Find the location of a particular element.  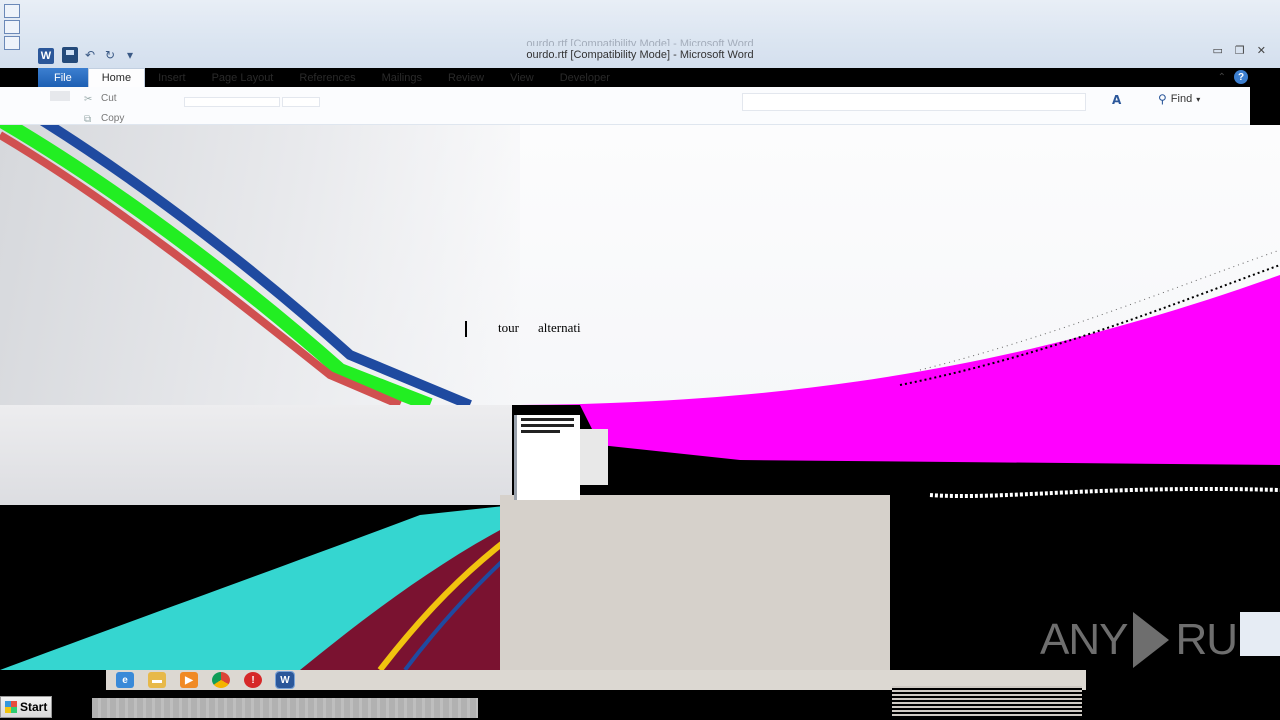

font-size-select is located at coordinates (301, 102).